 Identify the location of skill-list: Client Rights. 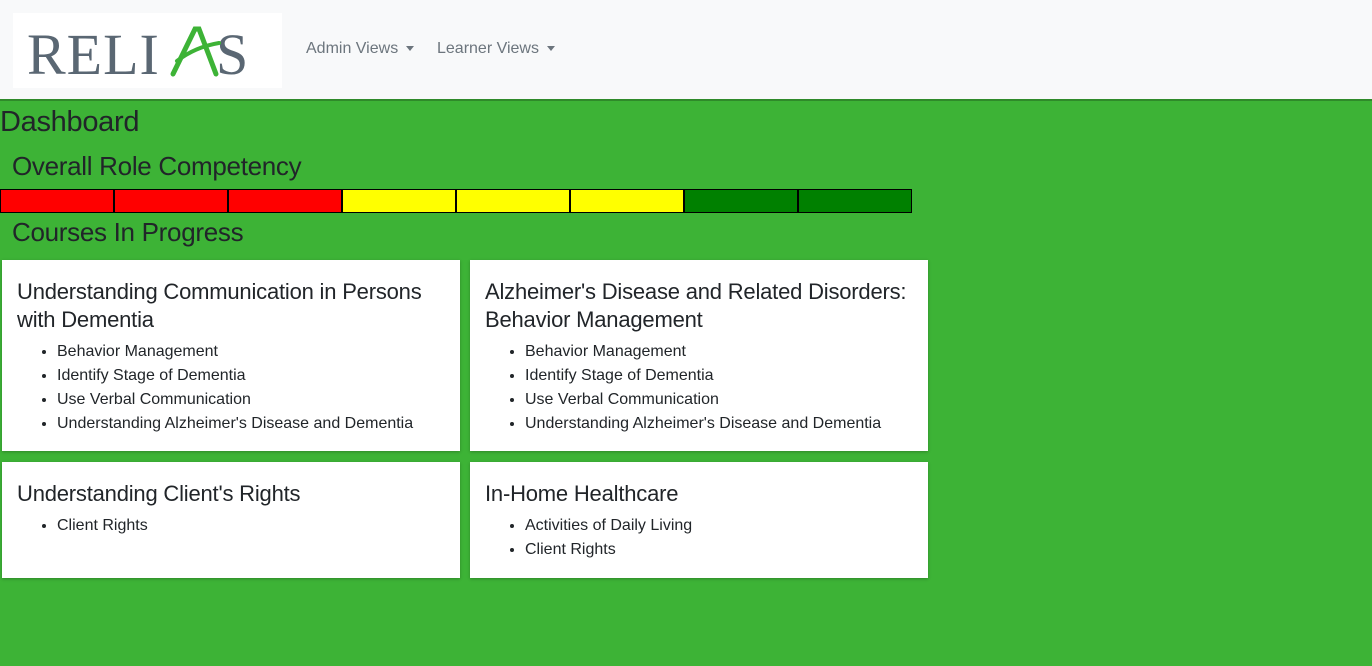
(231, 526).